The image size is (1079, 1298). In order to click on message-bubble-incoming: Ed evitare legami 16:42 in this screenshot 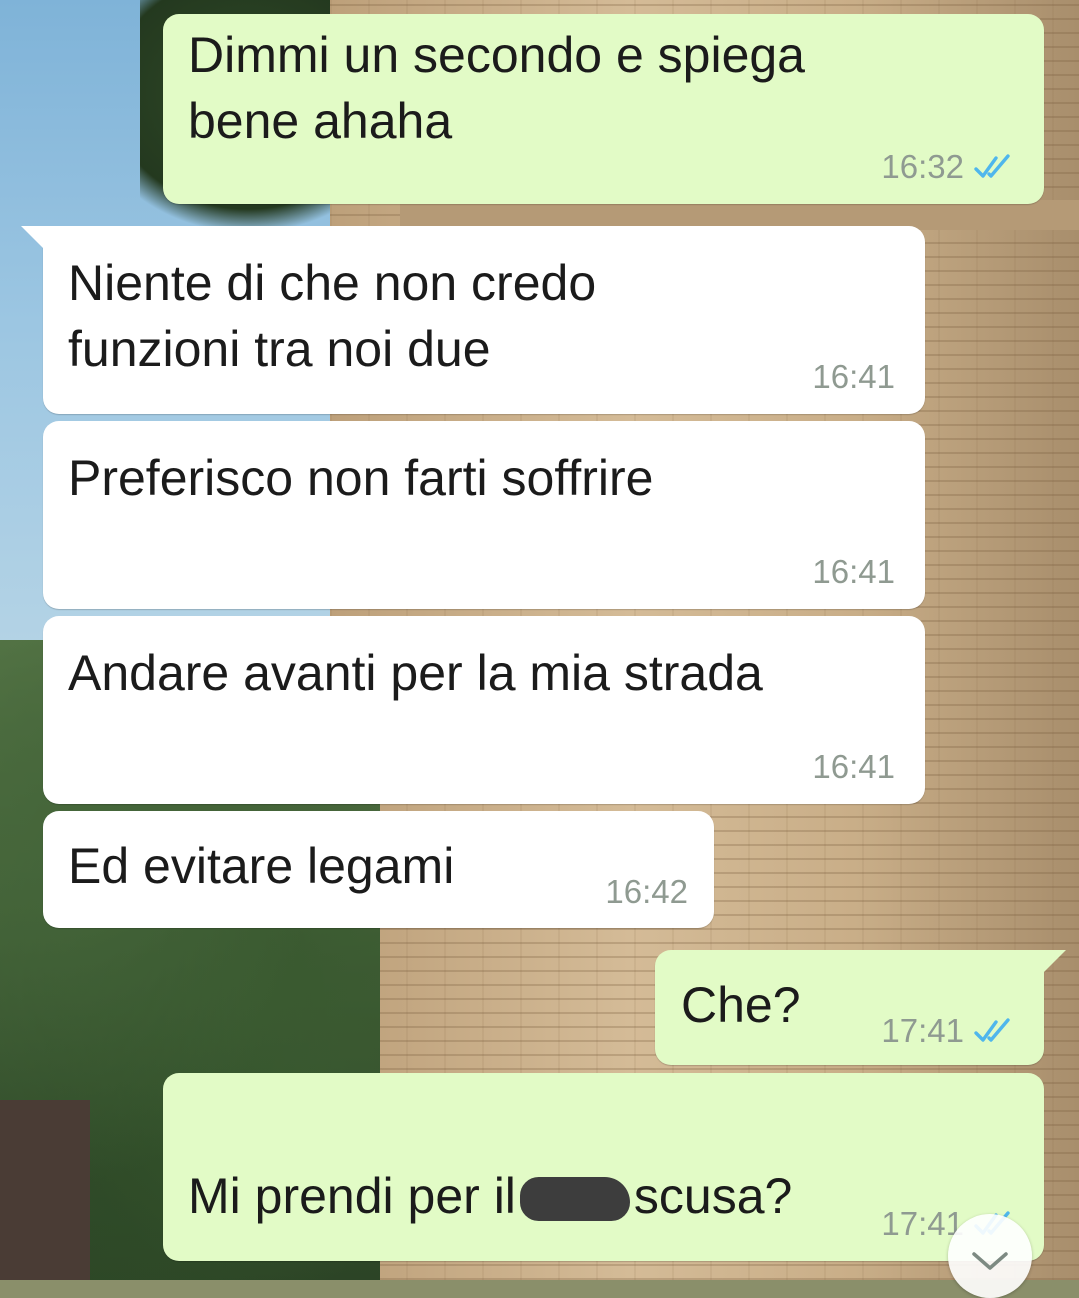, I will do `click(378, 869)`.